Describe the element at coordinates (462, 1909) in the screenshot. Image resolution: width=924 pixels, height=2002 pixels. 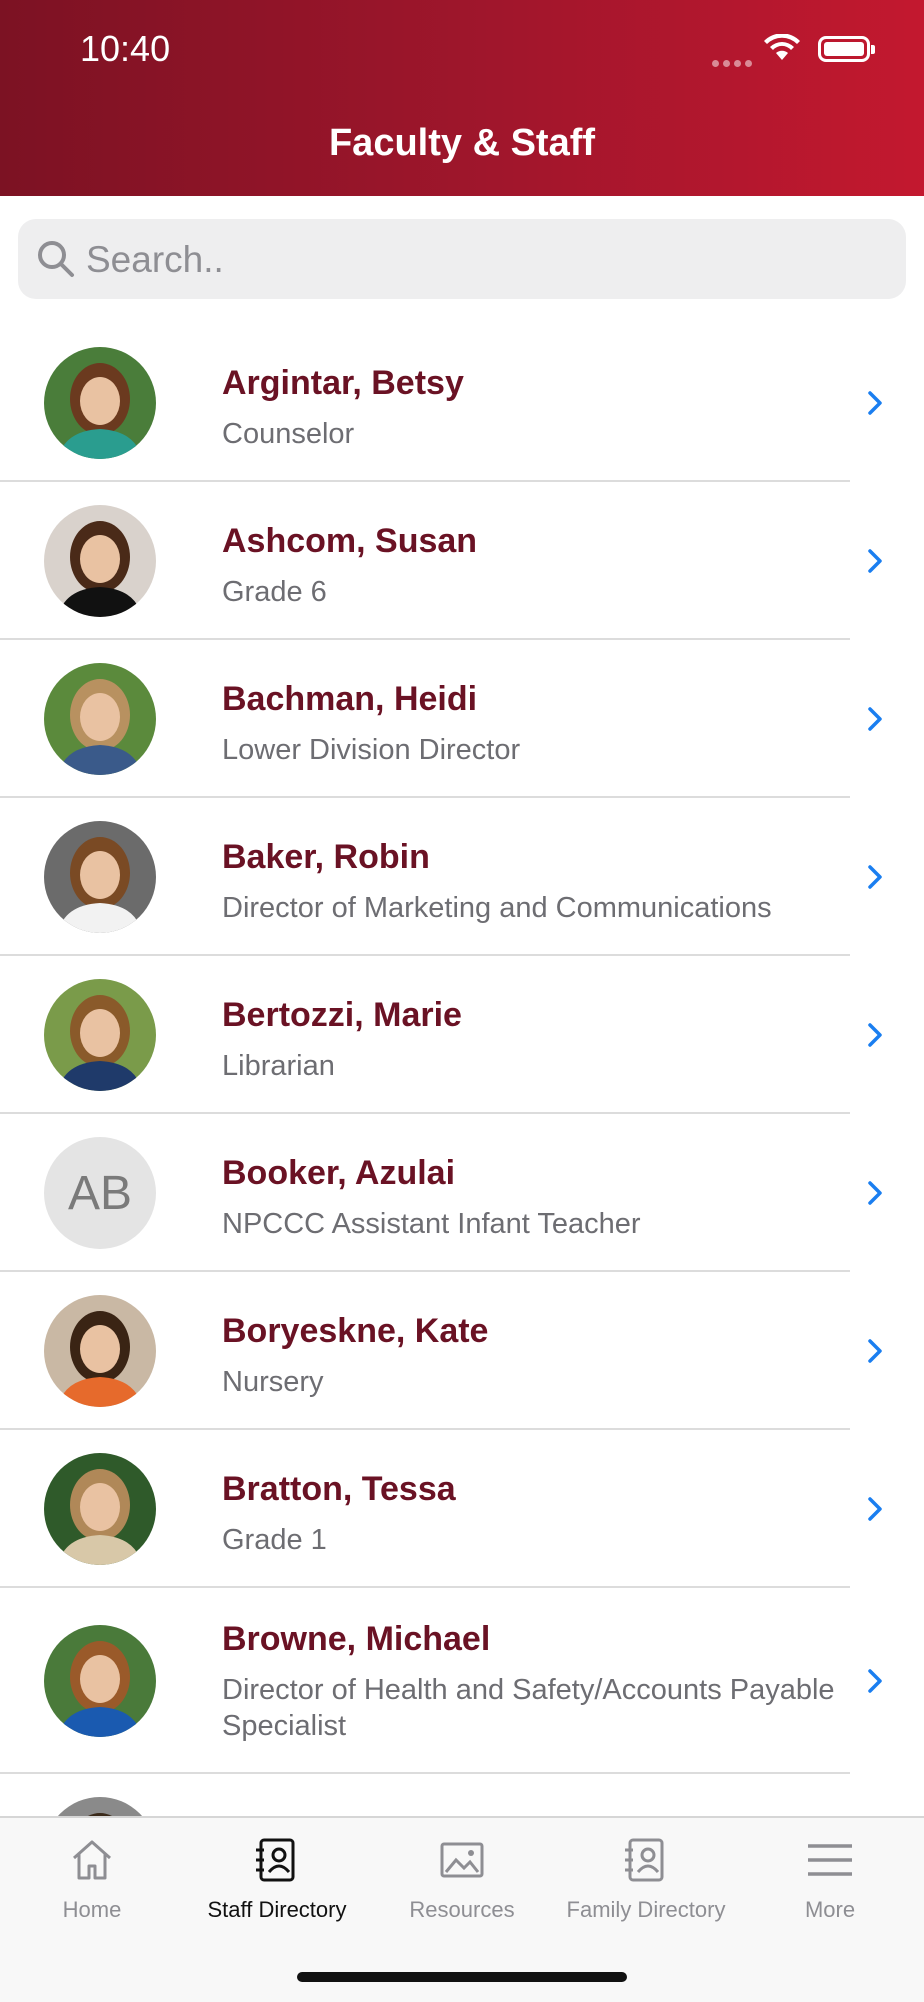
I see `tab-label: Resources` at that location.